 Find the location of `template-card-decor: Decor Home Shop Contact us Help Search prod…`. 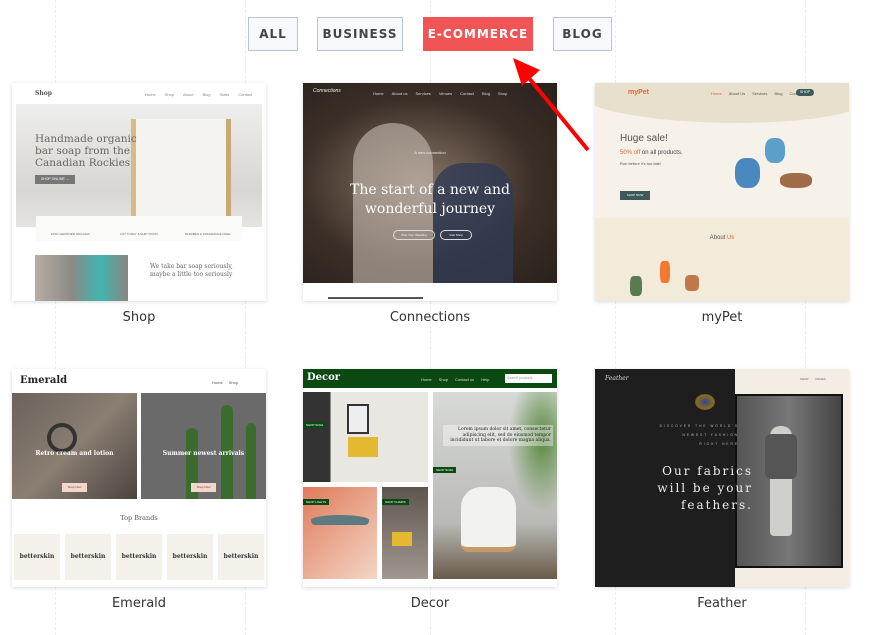

template-card-decor: Decor Home Shop Contact us Help Search prod… is located at coordinates (430, 478).